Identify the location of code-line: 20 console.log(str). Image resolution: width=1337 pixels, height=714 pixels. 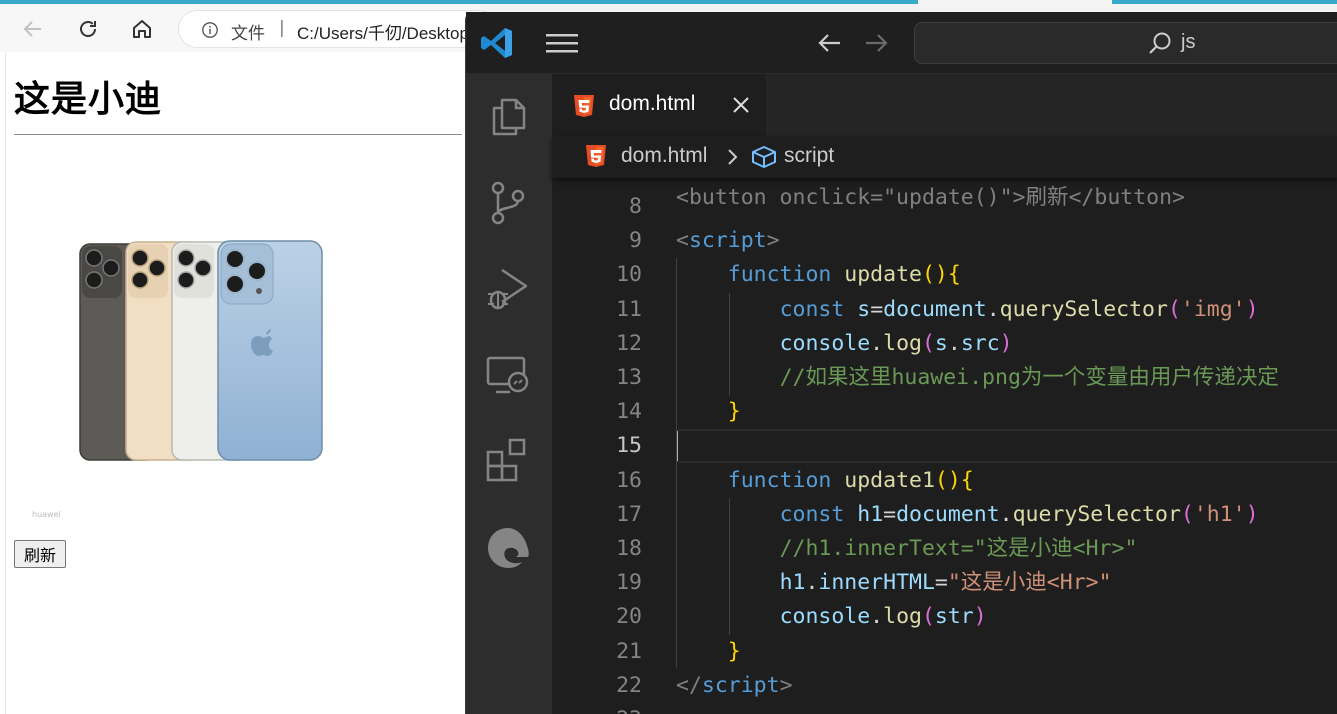
(944, 617).